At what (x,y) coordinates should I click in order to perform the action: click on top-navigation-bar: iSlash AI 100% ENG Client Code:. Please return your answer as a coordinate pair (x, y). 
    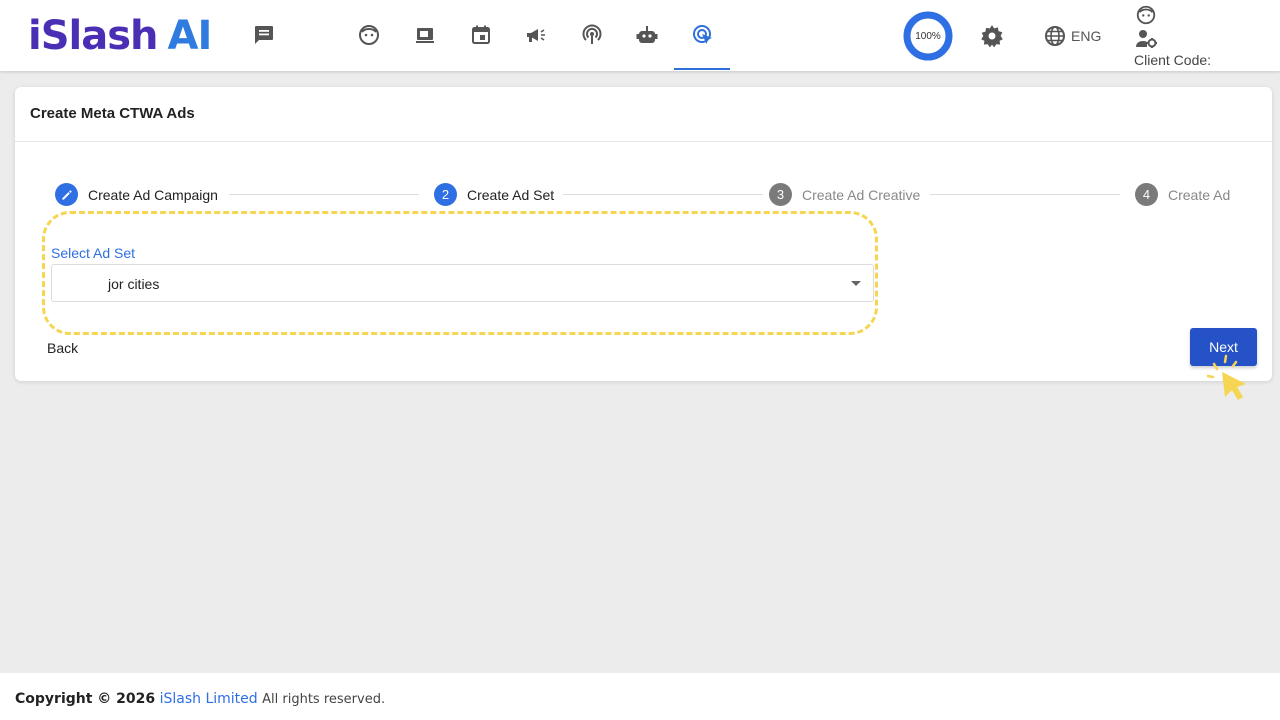
    Looking at the image, I should click on (640, 35).